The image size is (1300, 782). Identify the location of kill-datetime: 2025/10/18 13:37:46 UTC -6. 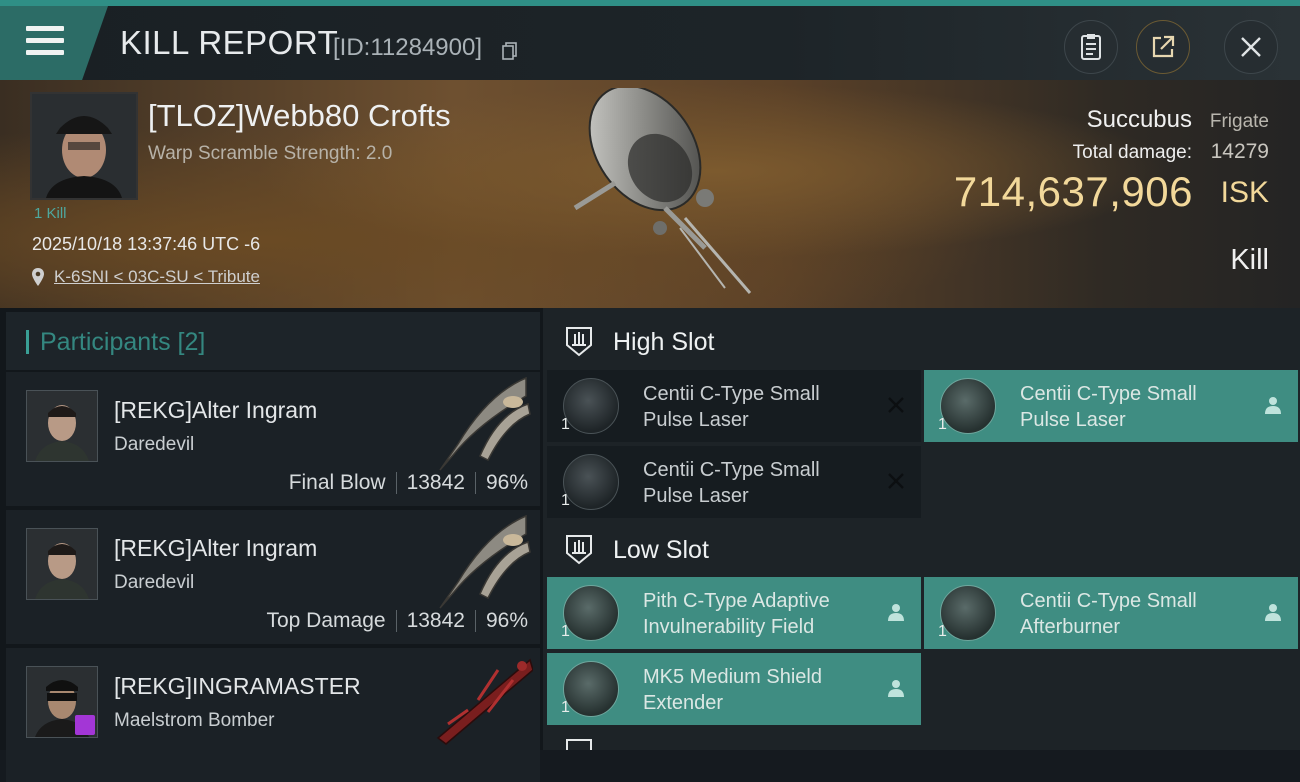
(146, 244).